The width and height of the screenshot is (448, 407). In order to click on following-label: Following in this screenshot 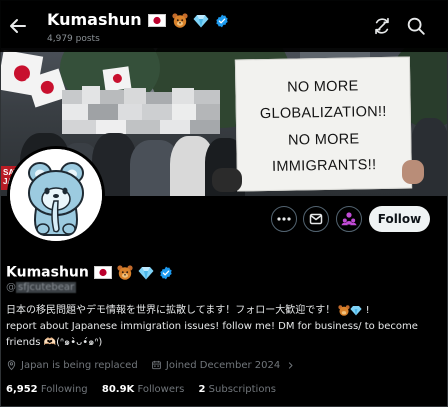, I will do `click(64, 389)`.